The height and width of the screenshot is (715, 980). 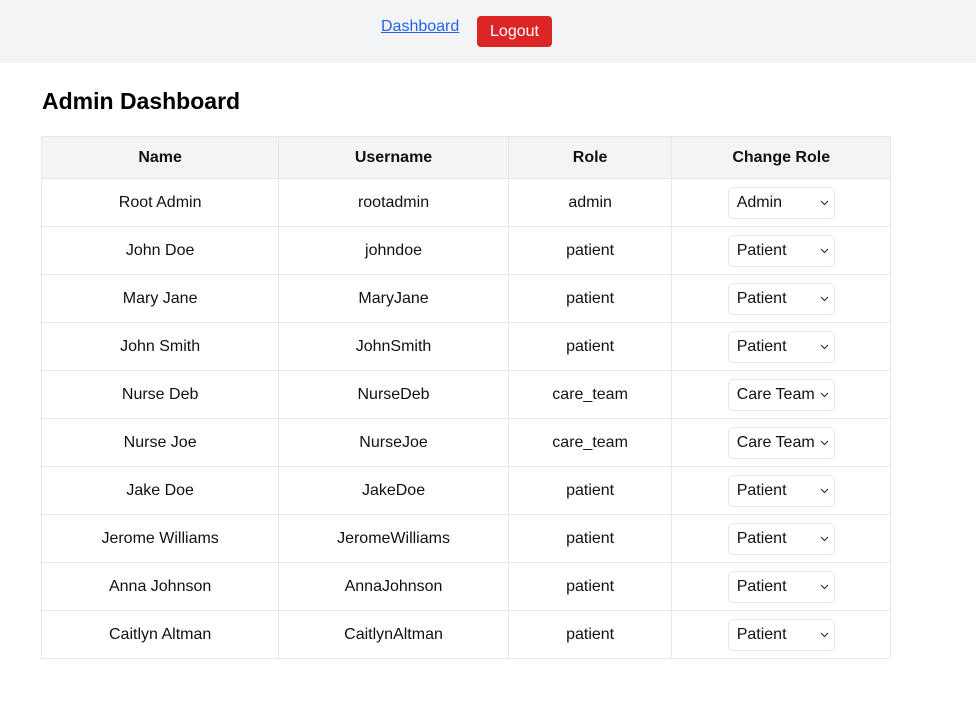 I want to click on role-select-value: Admin, so click(x=759, y=202).